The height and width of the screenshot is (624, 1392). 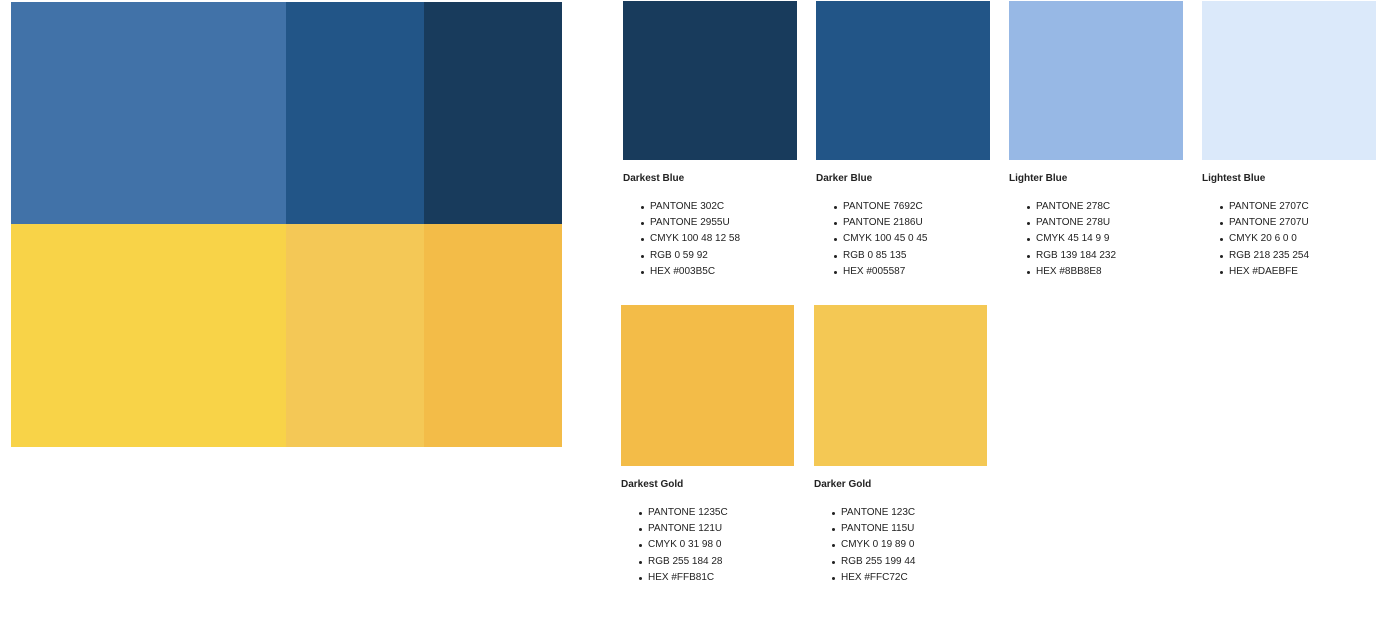 What do you see at coordinates (716, 529) in the screenshot?
I see `spec-item: PANTONE 121U` at bounding box center [716, 529].